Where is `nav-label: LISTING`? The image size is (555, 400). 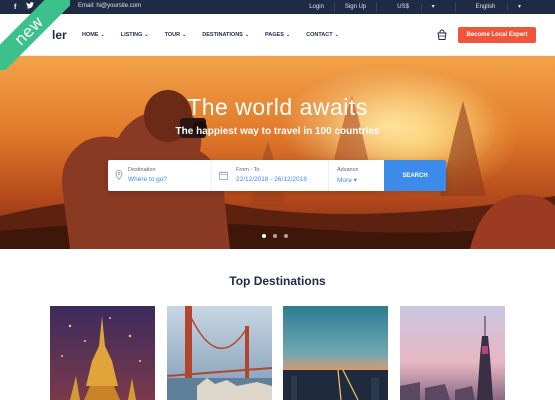
nav-label: LISTING is located at coordinates (131, 35).